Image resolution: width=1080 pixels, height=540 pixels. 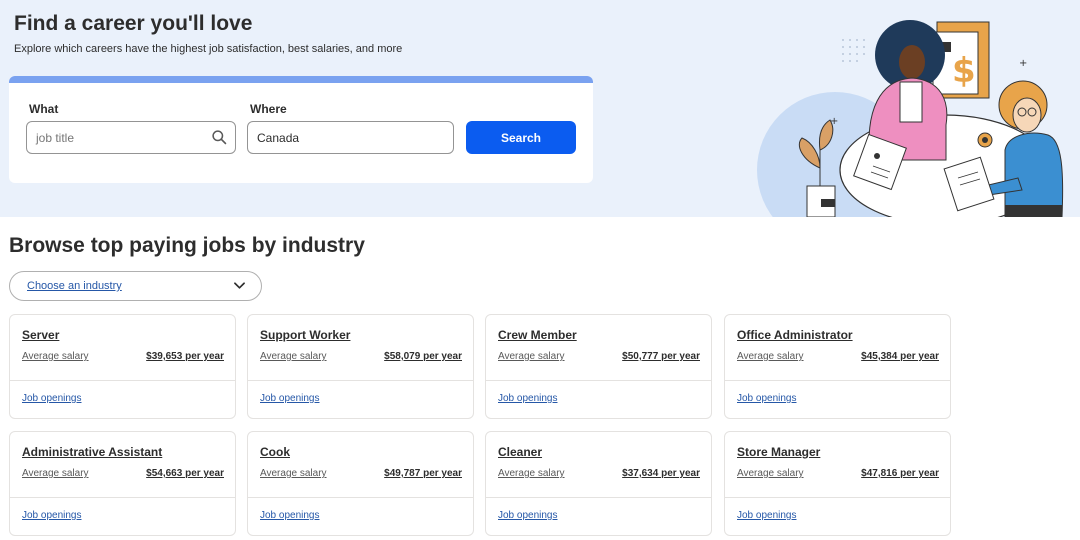 What do you see at coordinates (795, 335) in the screenshot?
I see `job-title-link: Office Administrator` at bounding box center [795, 335].